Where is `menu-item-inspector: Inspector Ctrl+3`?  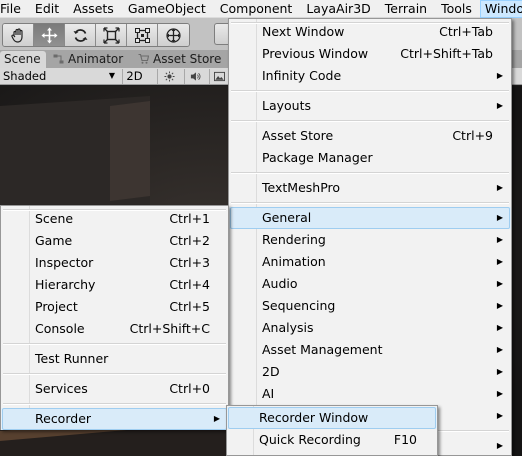 menu-item-inspector: Inspector Ctrl+3 is located at coordinates (114, 263).